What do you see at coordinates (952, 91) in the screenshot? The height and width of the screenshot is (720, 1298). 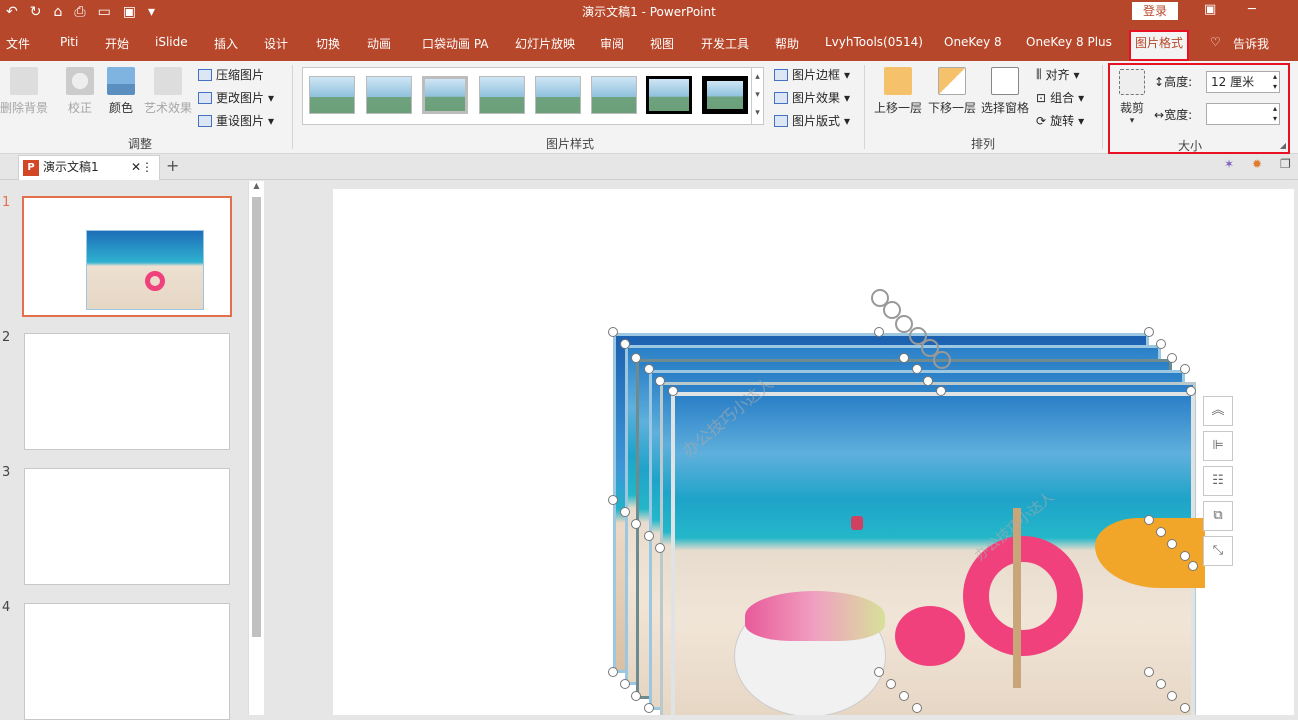 I see `send-backward-button: 下移一层` at bounding box center [952, 91].